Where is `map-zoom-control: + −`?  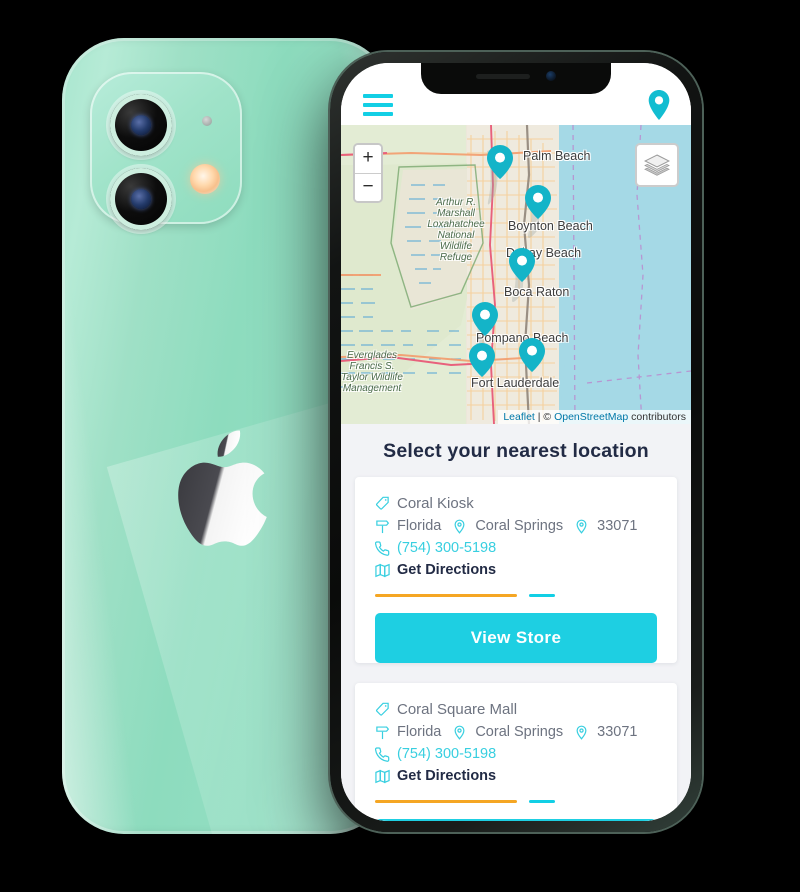
map-zoom-control: + − is located at coordinates (368, 173).